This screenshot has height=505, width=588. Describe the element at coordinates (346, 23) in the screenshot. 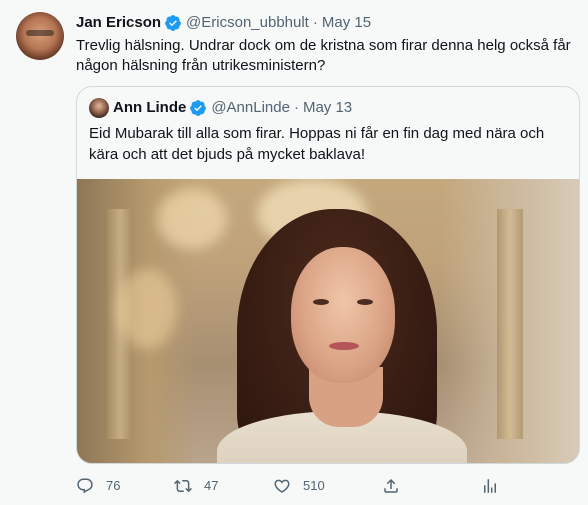

I see `tweet-date: May 15` at that location.